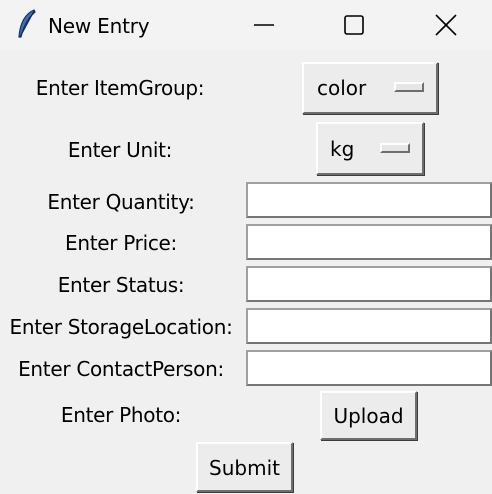 The image size is (492, 494). I want to click on feather-icon, so click(27, 23).